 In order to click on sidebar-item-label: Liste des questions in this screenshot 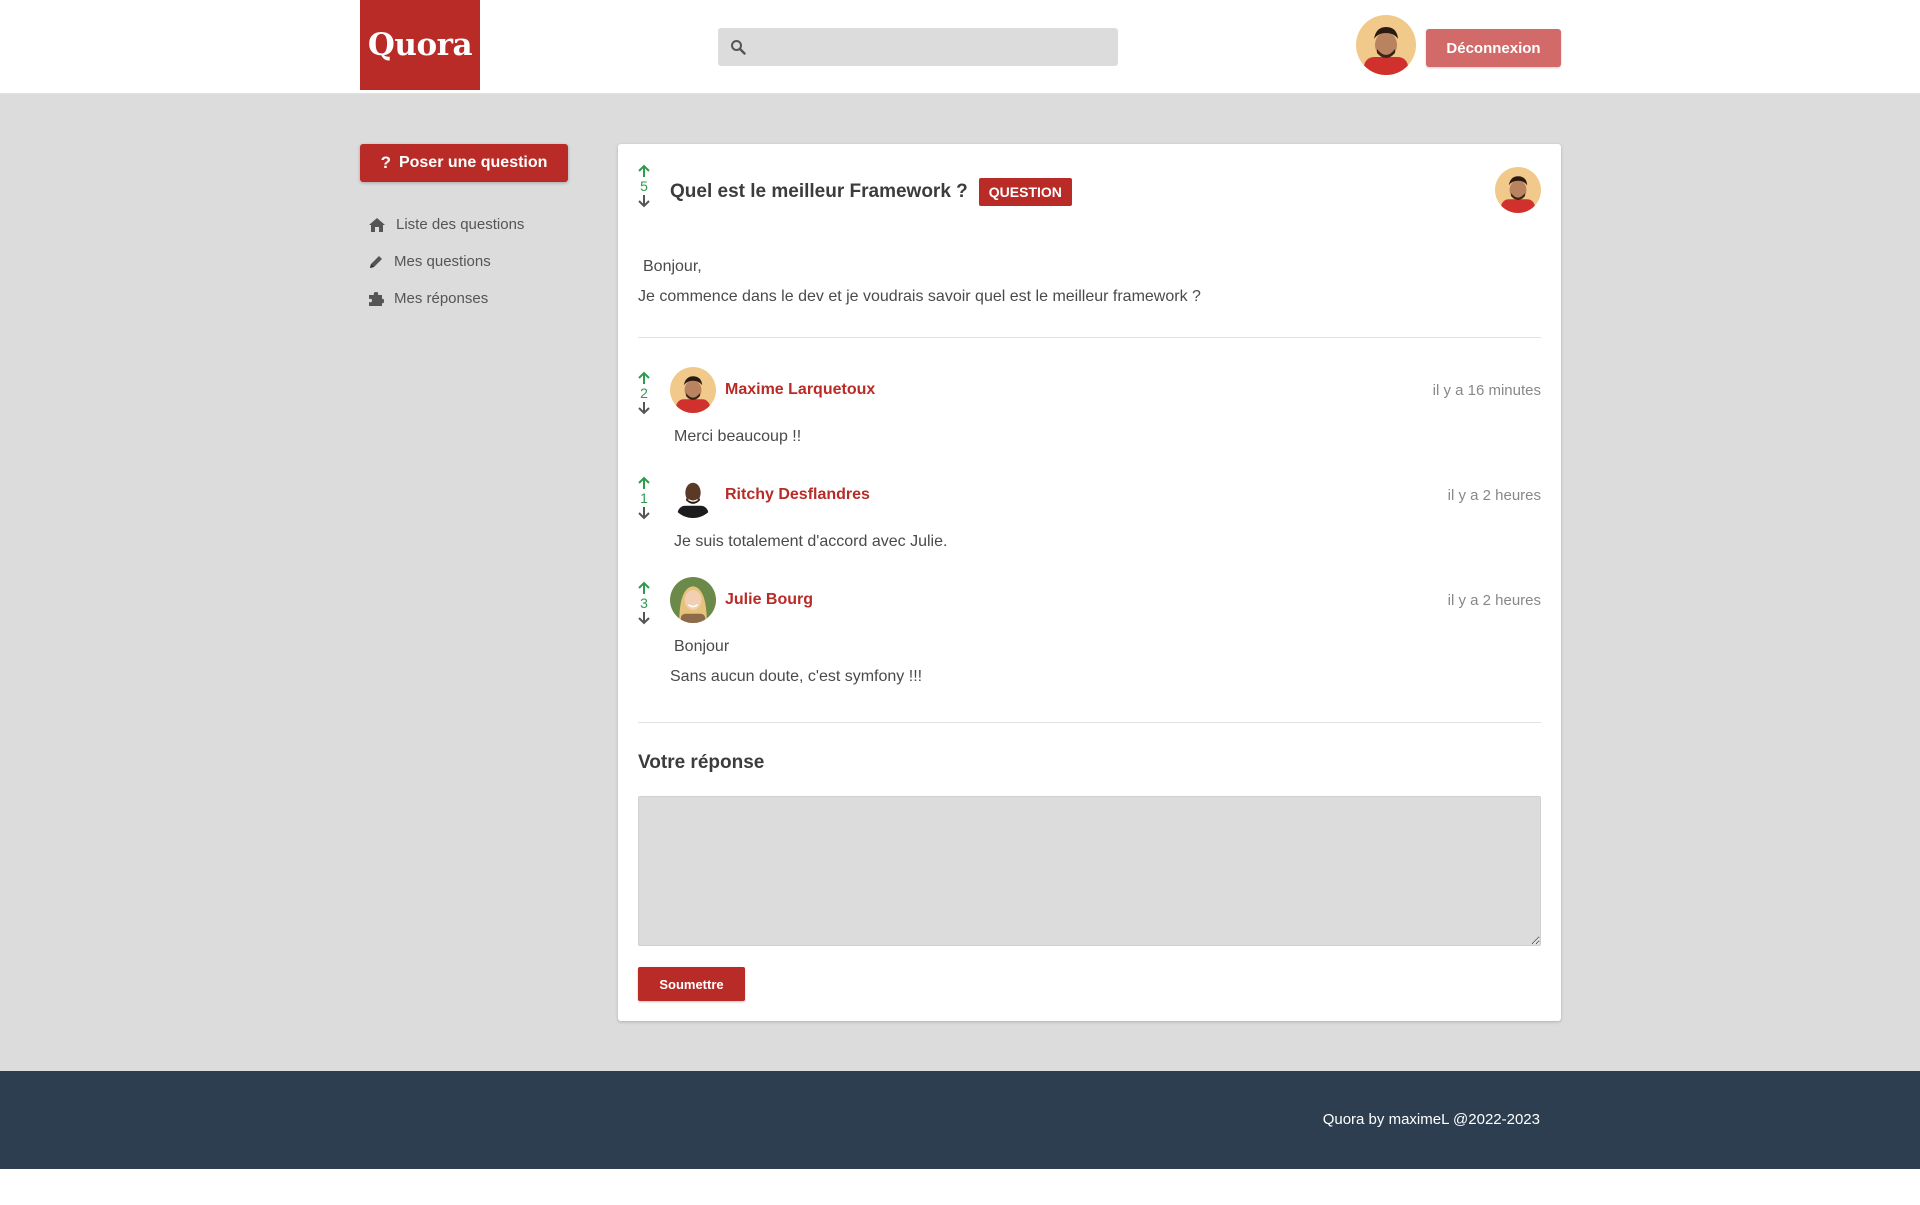, I will do `click(460, 224)`.